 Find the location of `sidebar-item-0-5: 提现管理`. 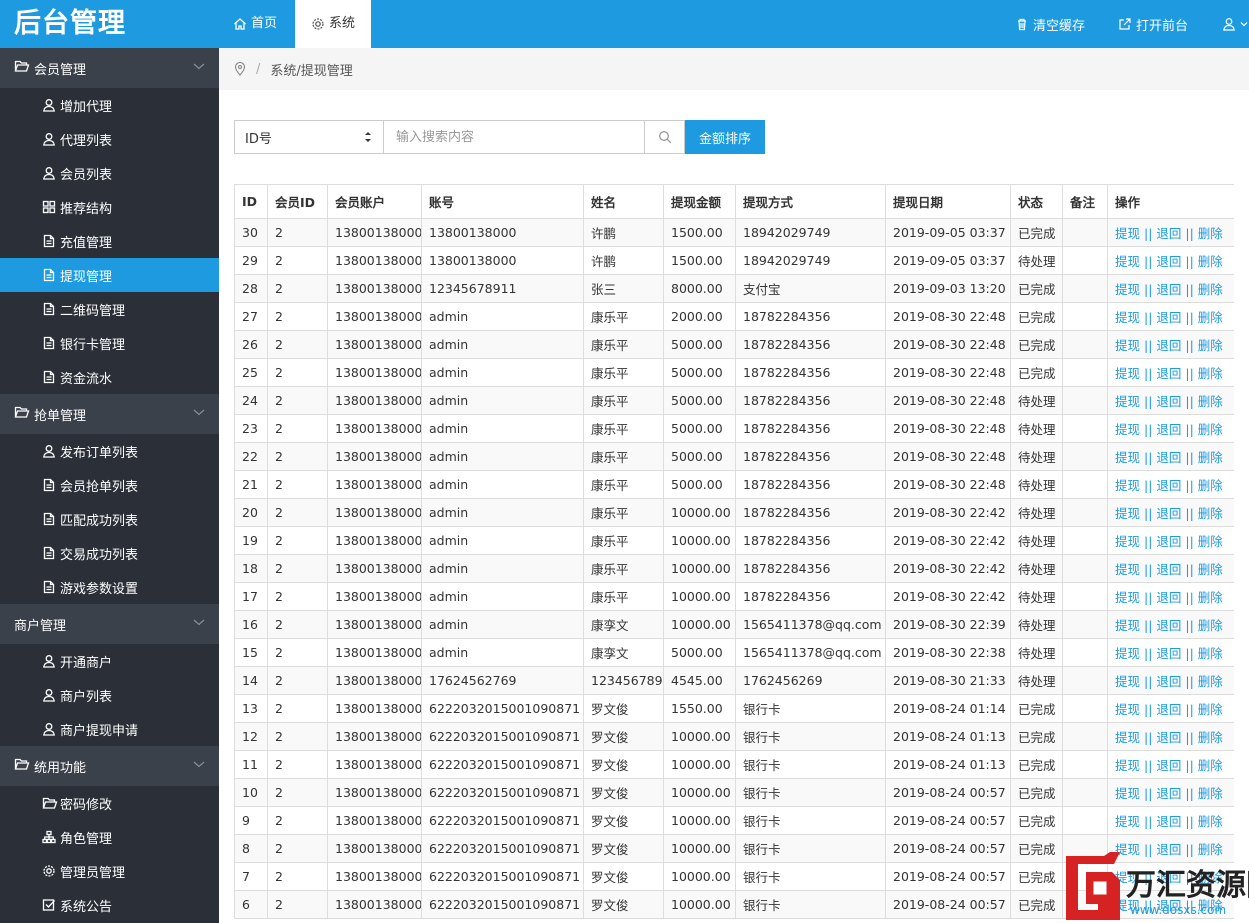

sidebar-item-0-5: 提现管理 is located at coordinates (109, 275).